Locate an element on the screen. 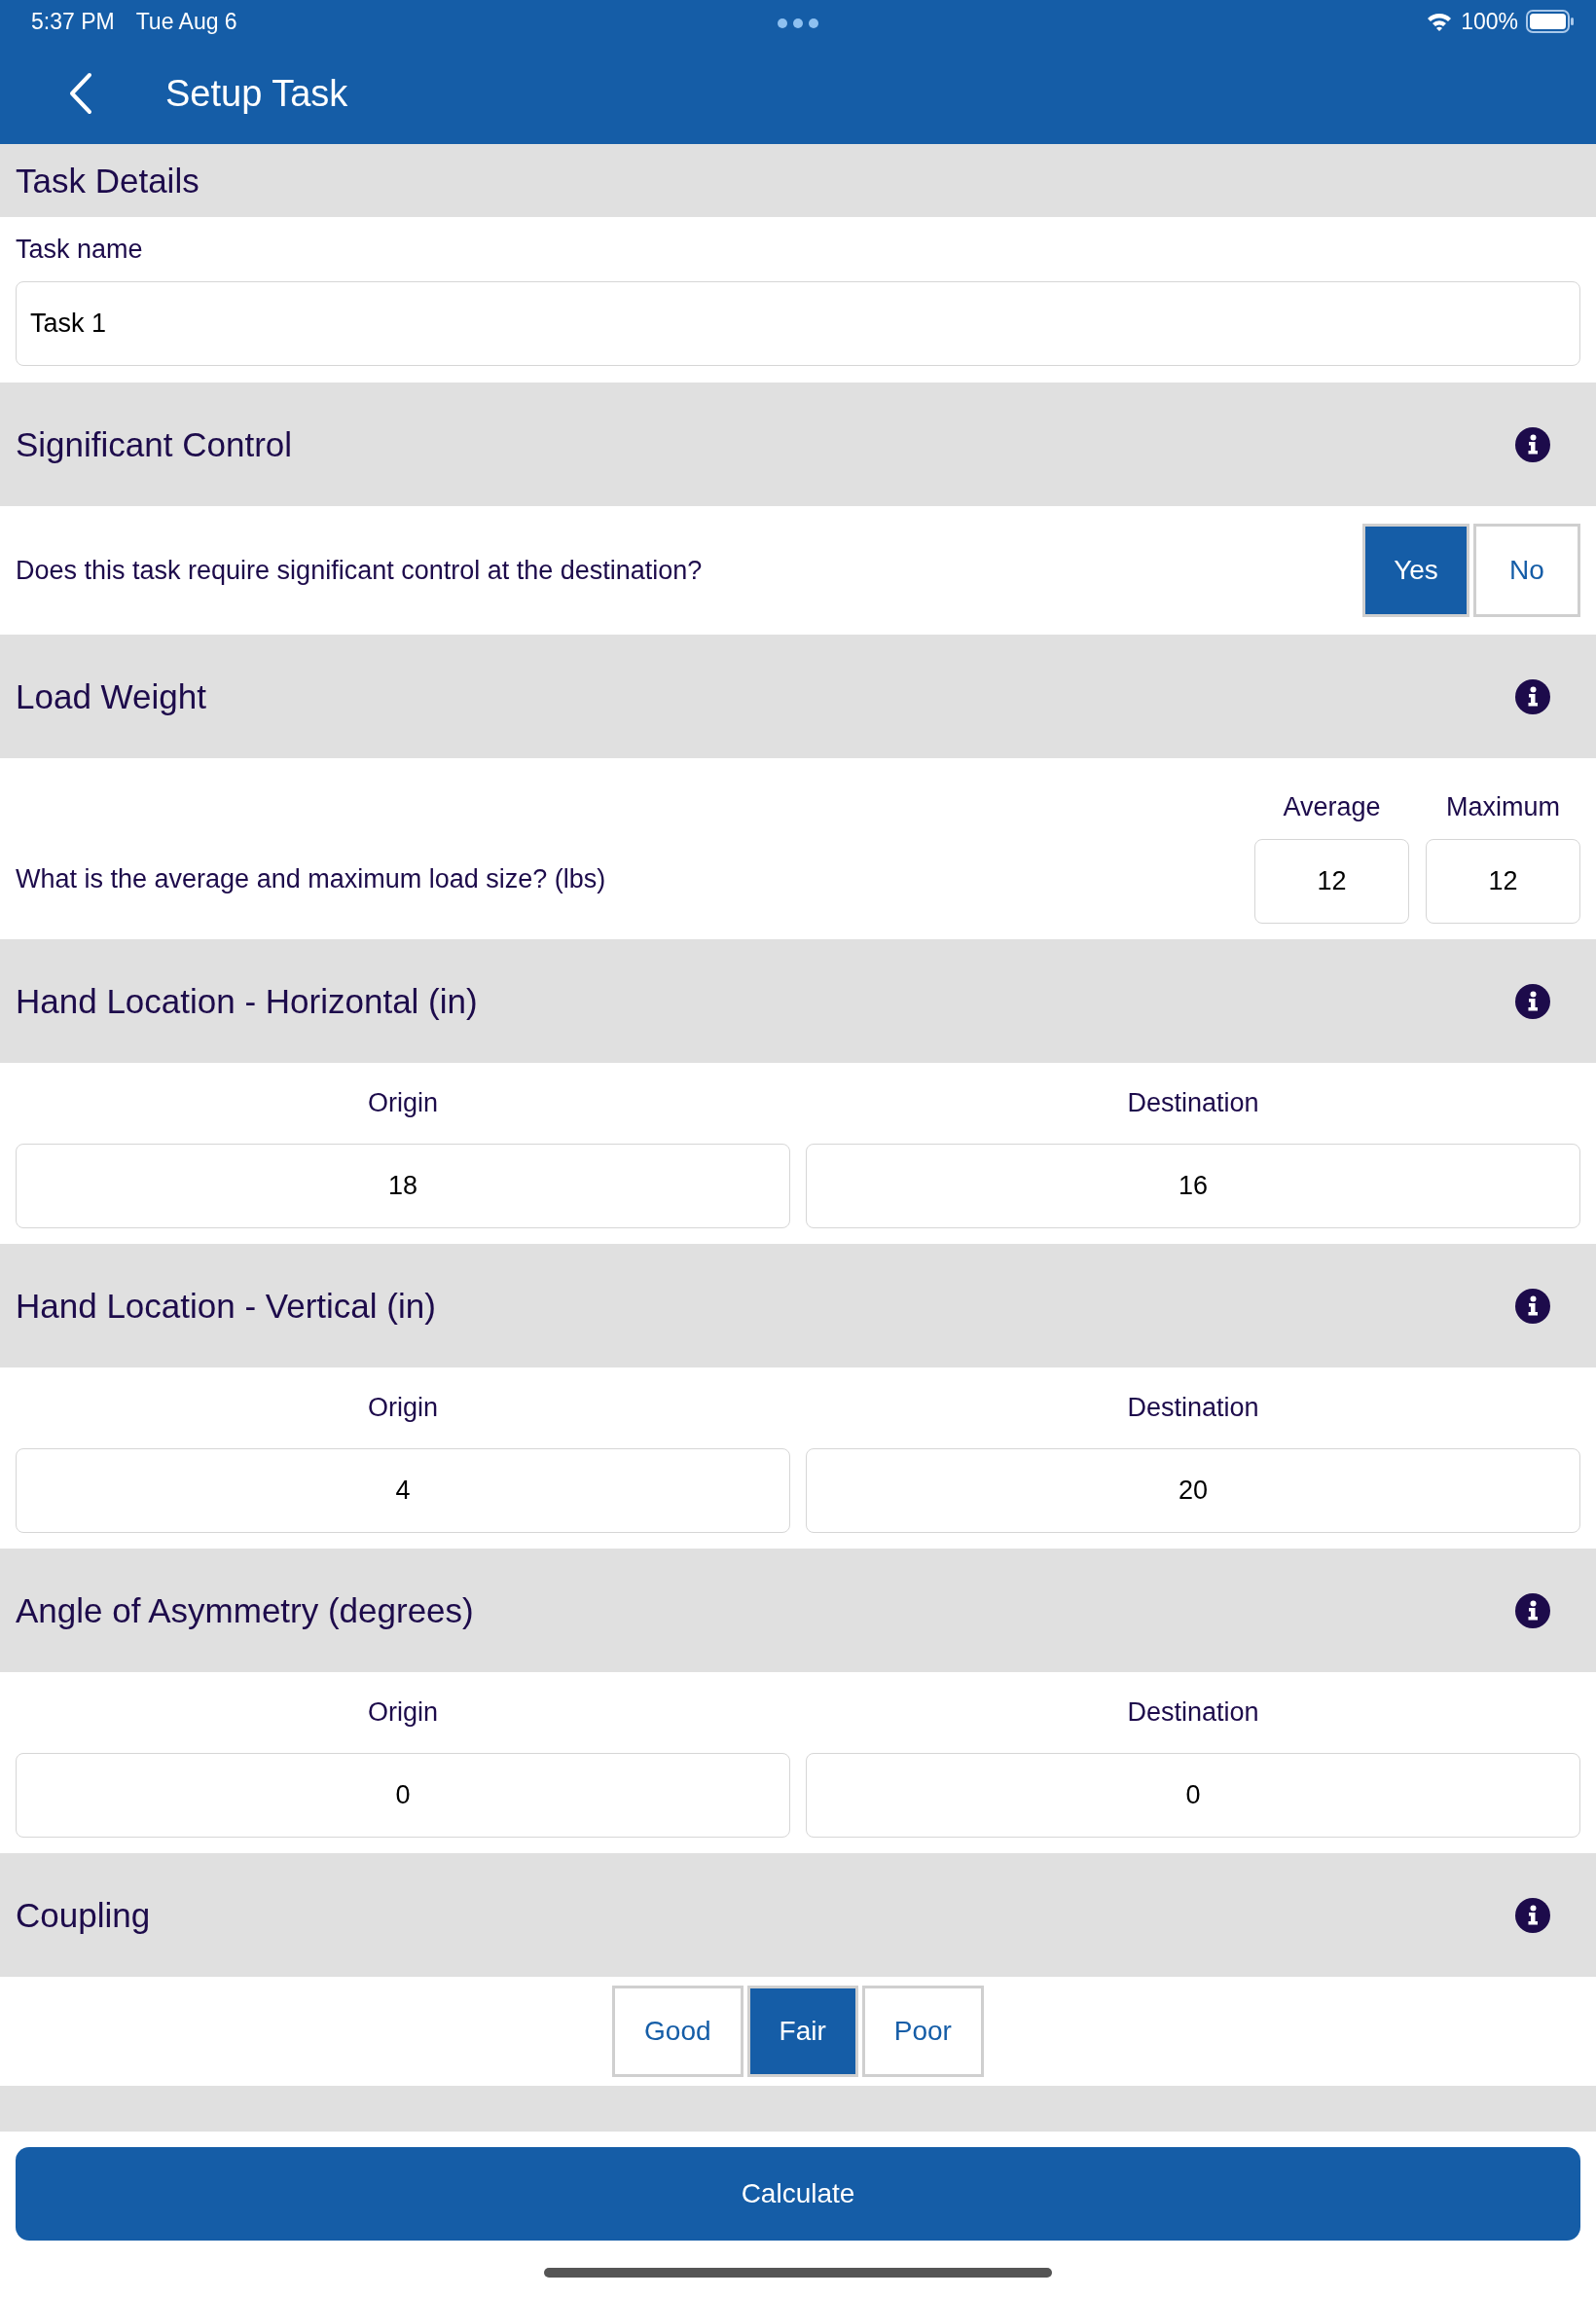 The image size is (1596, 2297). section-title: Load Weight is located at coordinates (111, 696).